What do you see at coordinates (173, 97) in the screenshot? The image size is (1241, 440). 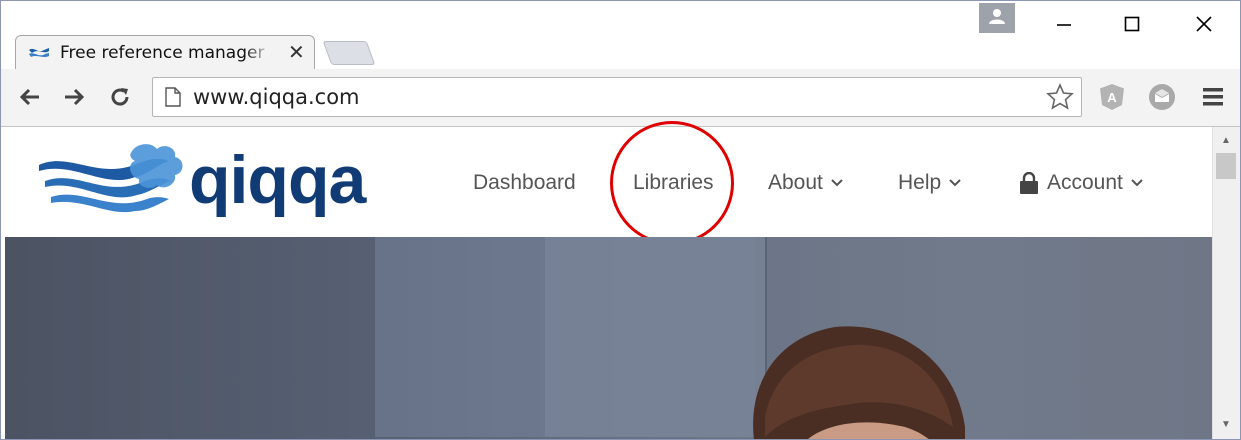 I see `page-icon` at bounding box center [173, 97].